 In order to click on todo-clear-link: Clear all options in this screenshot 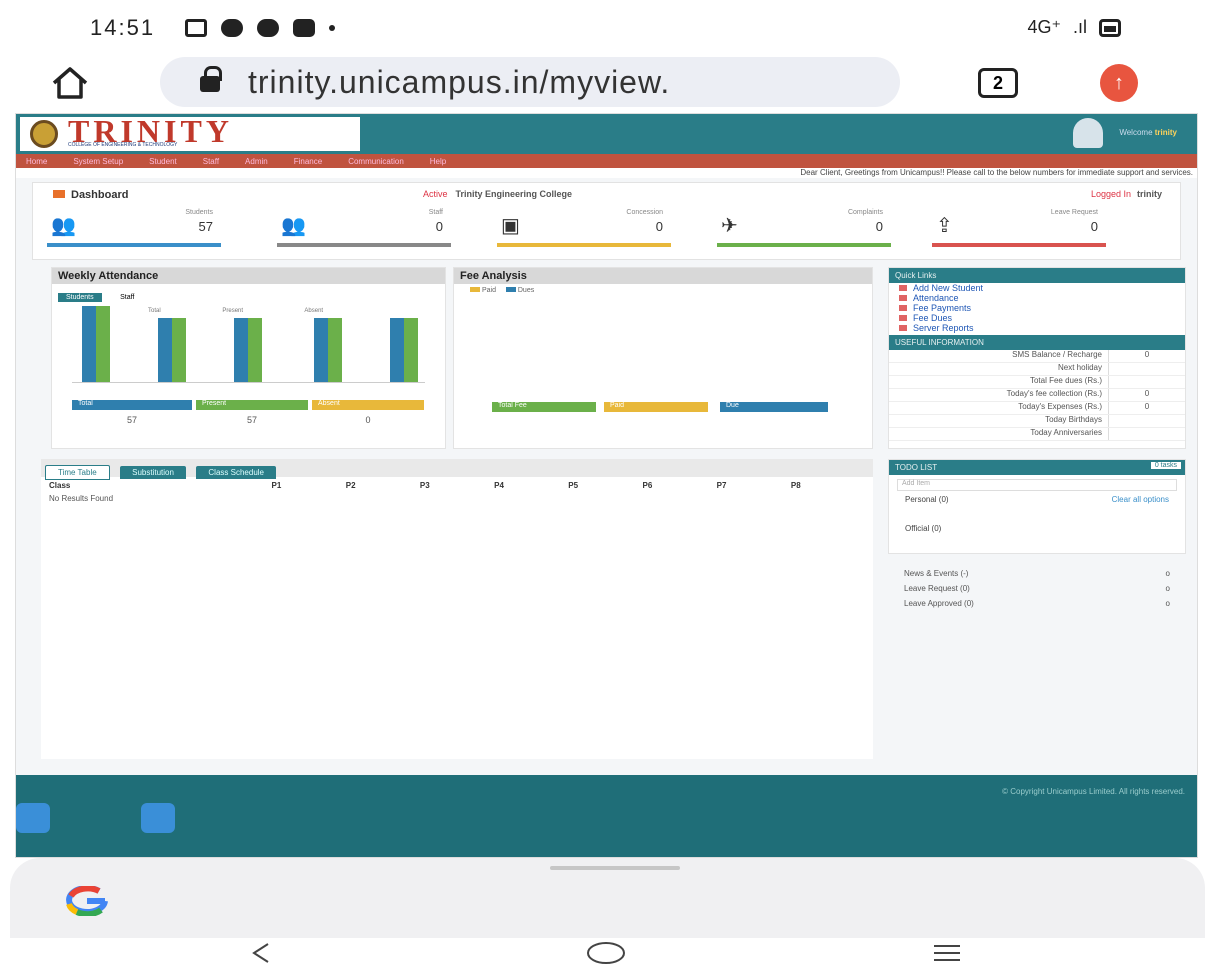, I will do `click(1140, 499)`.